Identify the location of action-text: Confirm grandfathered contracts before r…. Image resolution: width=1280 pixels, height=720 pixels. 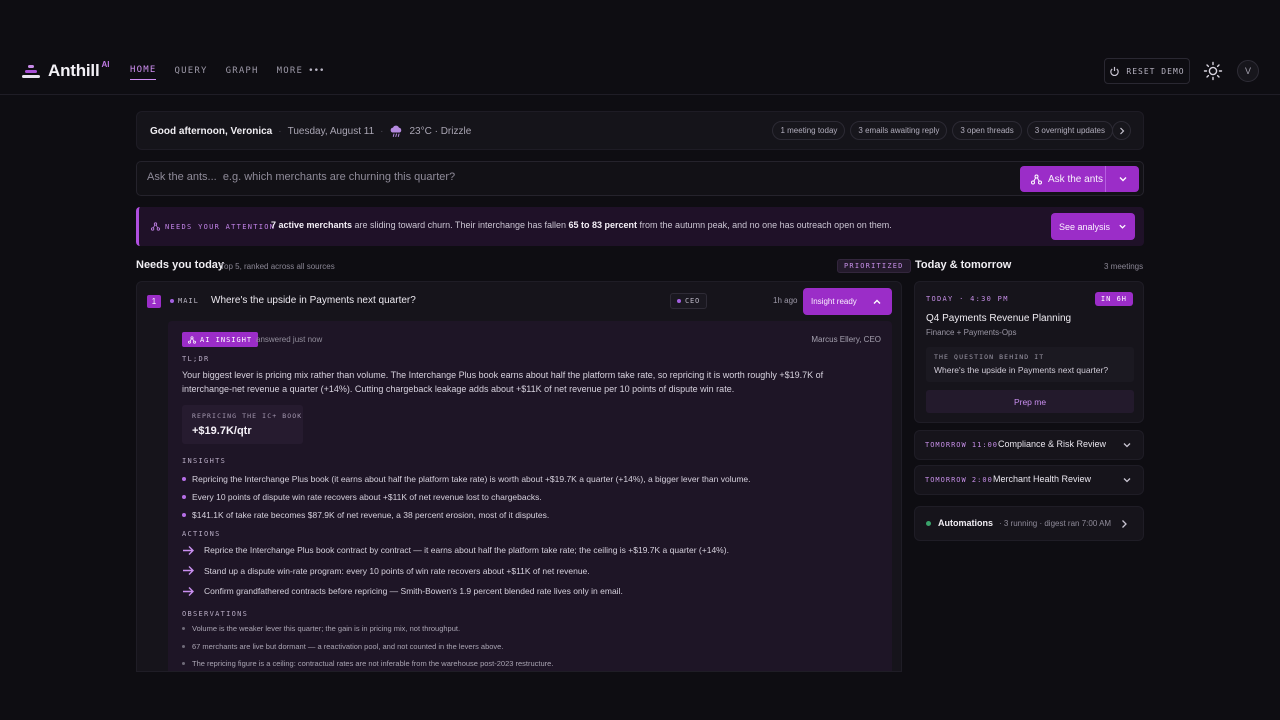
(413, 591).